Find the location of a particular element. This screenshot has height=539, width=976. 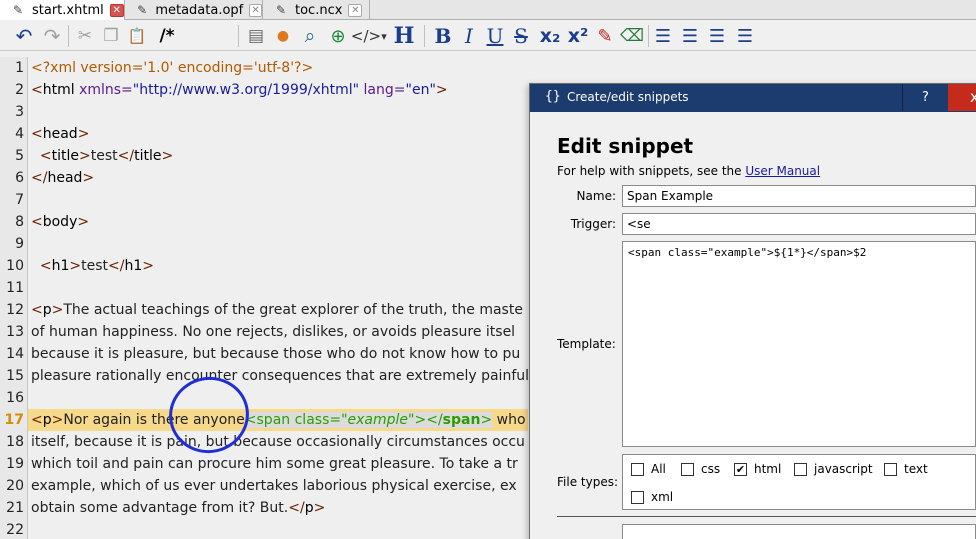

dialog-title: Create/edit snippets is located at coordinates (628, 97).